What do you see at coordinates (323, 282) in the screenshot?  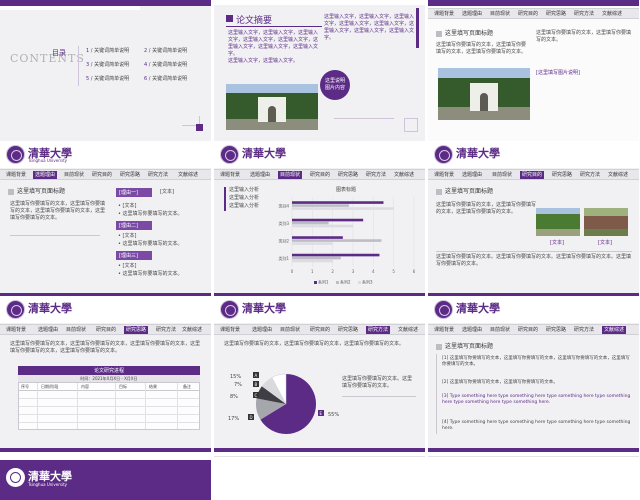 I see `legend-label: 系列1` at bounding box center [323, 282].